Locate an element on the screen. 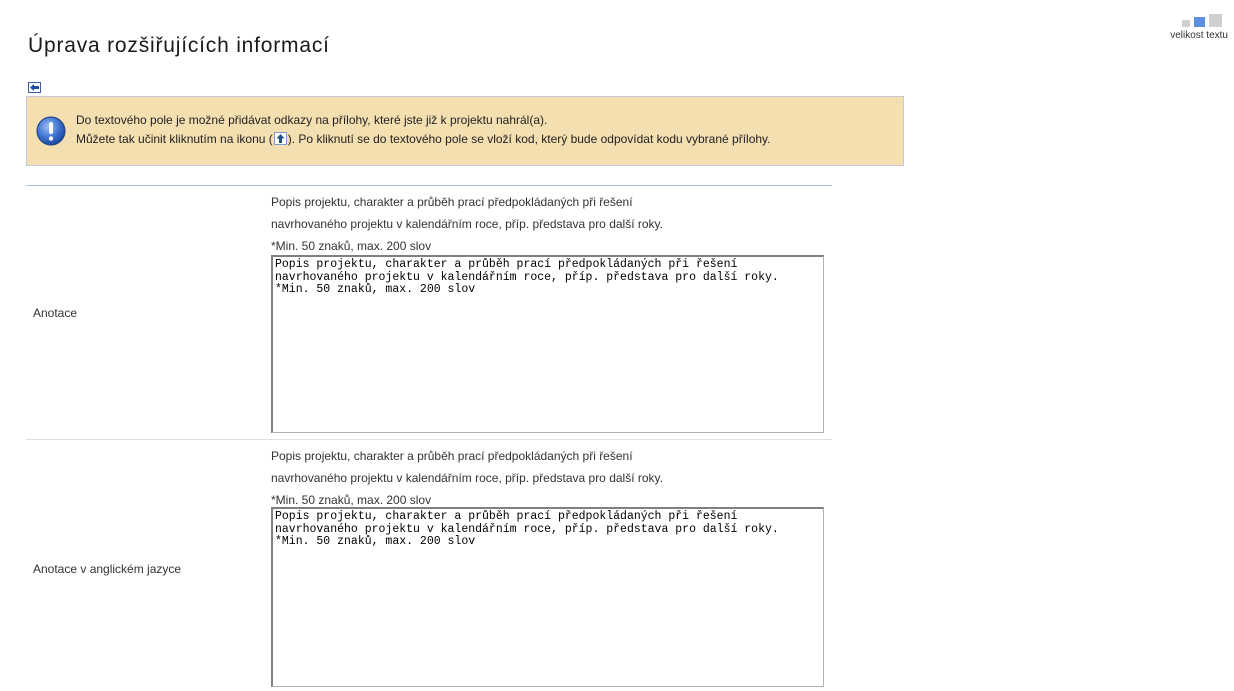 This screenshot has height=691, width=1234. info-exclamation-icon is located at coordinates (51, 131).